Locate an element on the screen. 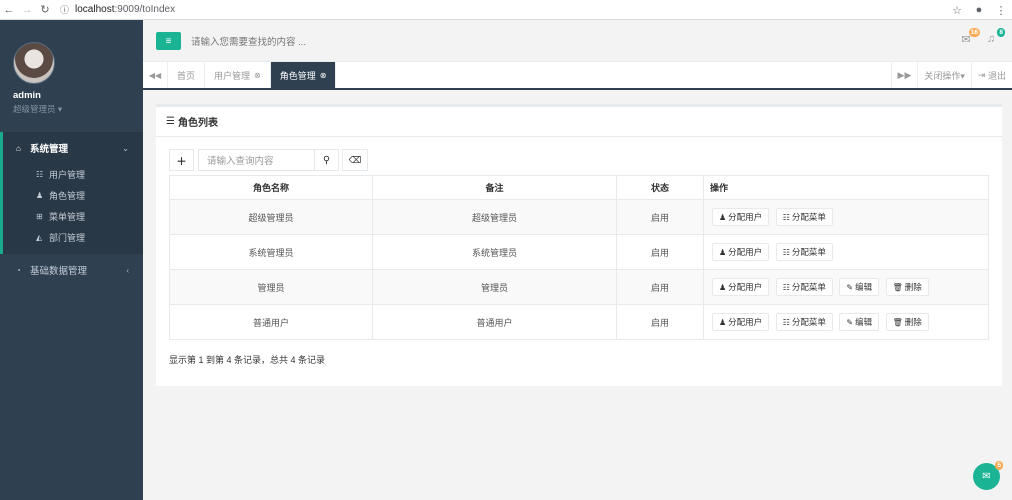 Image resolution: width=1012 pixels, height=500 pixels. account-icon: ● is located at coordinates (979, 10).